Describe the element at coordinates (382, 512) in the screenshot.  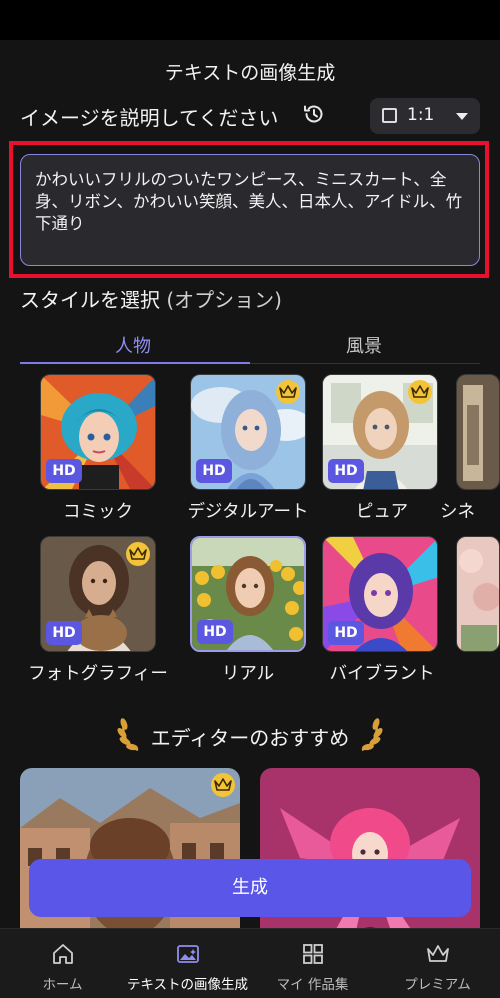
I see `style-label: ピュア` at that location.